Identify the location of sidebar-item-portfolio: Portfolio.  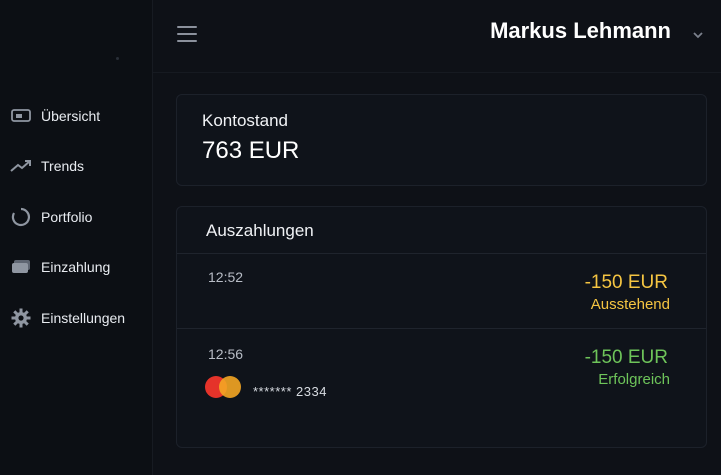
(76, 217).